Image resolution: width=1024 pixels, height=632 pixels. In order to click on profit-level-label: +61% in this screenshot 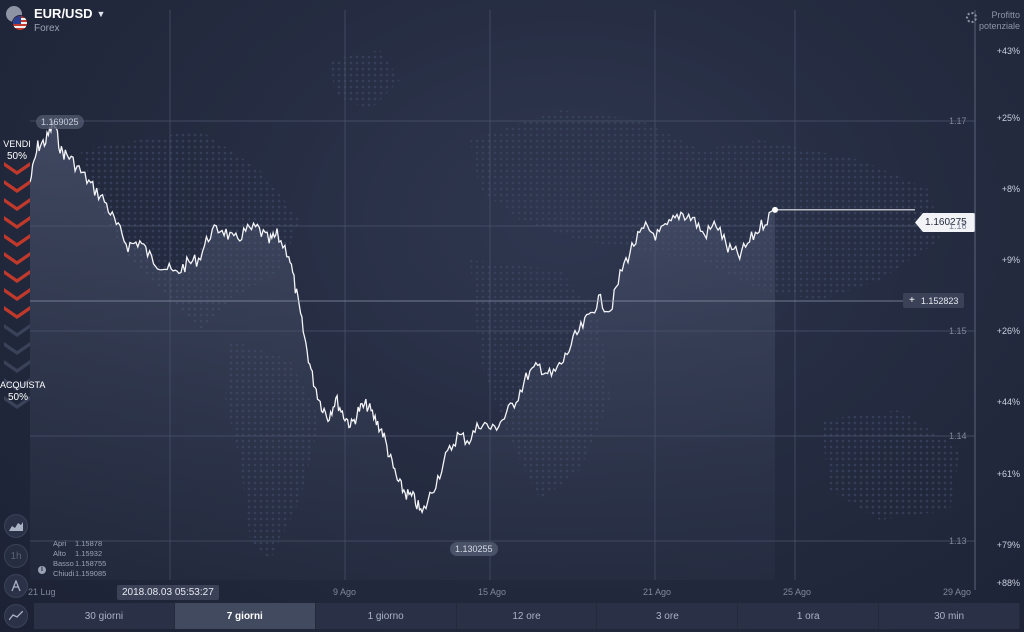, I will do `click(1008, 474)`.